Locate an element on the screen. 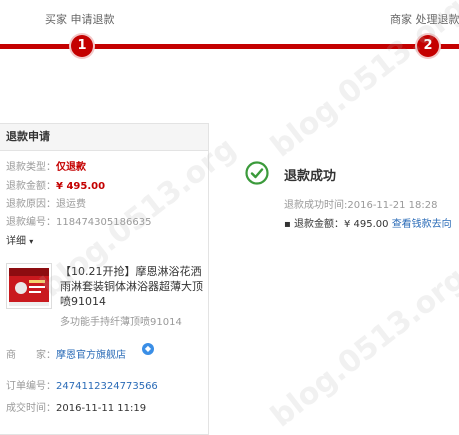 The image size is (459, 435). refund-success-time: 退款成功时间:2016-11-21 18:28 is located at coordinates (361, 203).